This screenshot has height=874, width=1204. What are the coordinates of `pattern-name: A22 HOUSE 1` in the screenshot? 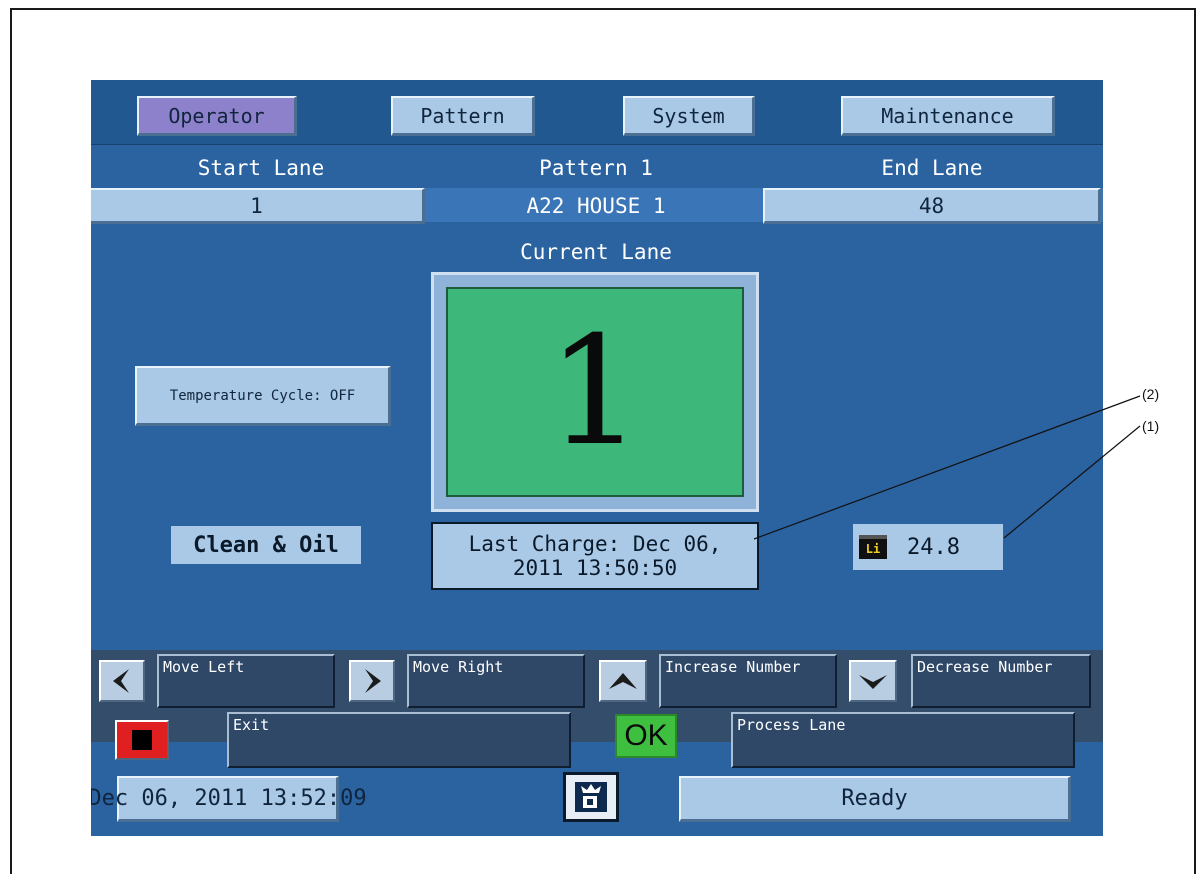 It's located at (596, 206).